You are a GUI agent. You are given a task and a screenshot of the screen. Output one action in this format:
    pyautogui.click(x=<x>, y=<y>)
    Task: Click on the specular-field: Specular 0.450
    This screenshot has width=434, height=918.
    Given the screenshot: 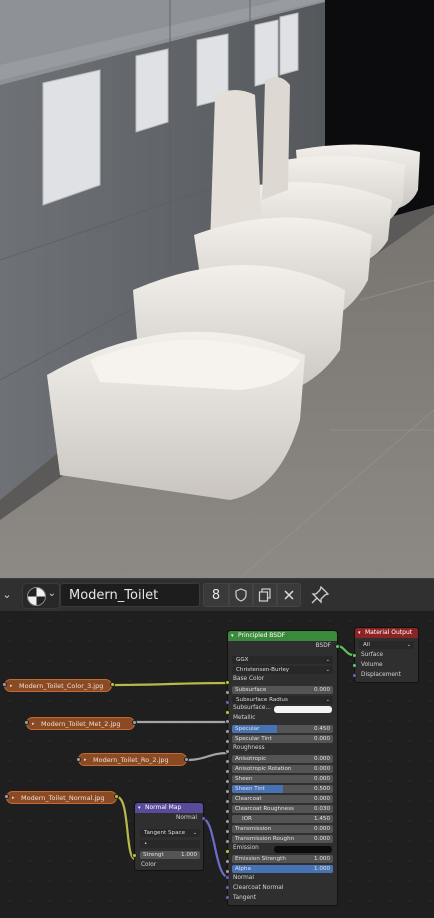 What is the action you would take?
    pyautogui.click(x=282, y=729)
    